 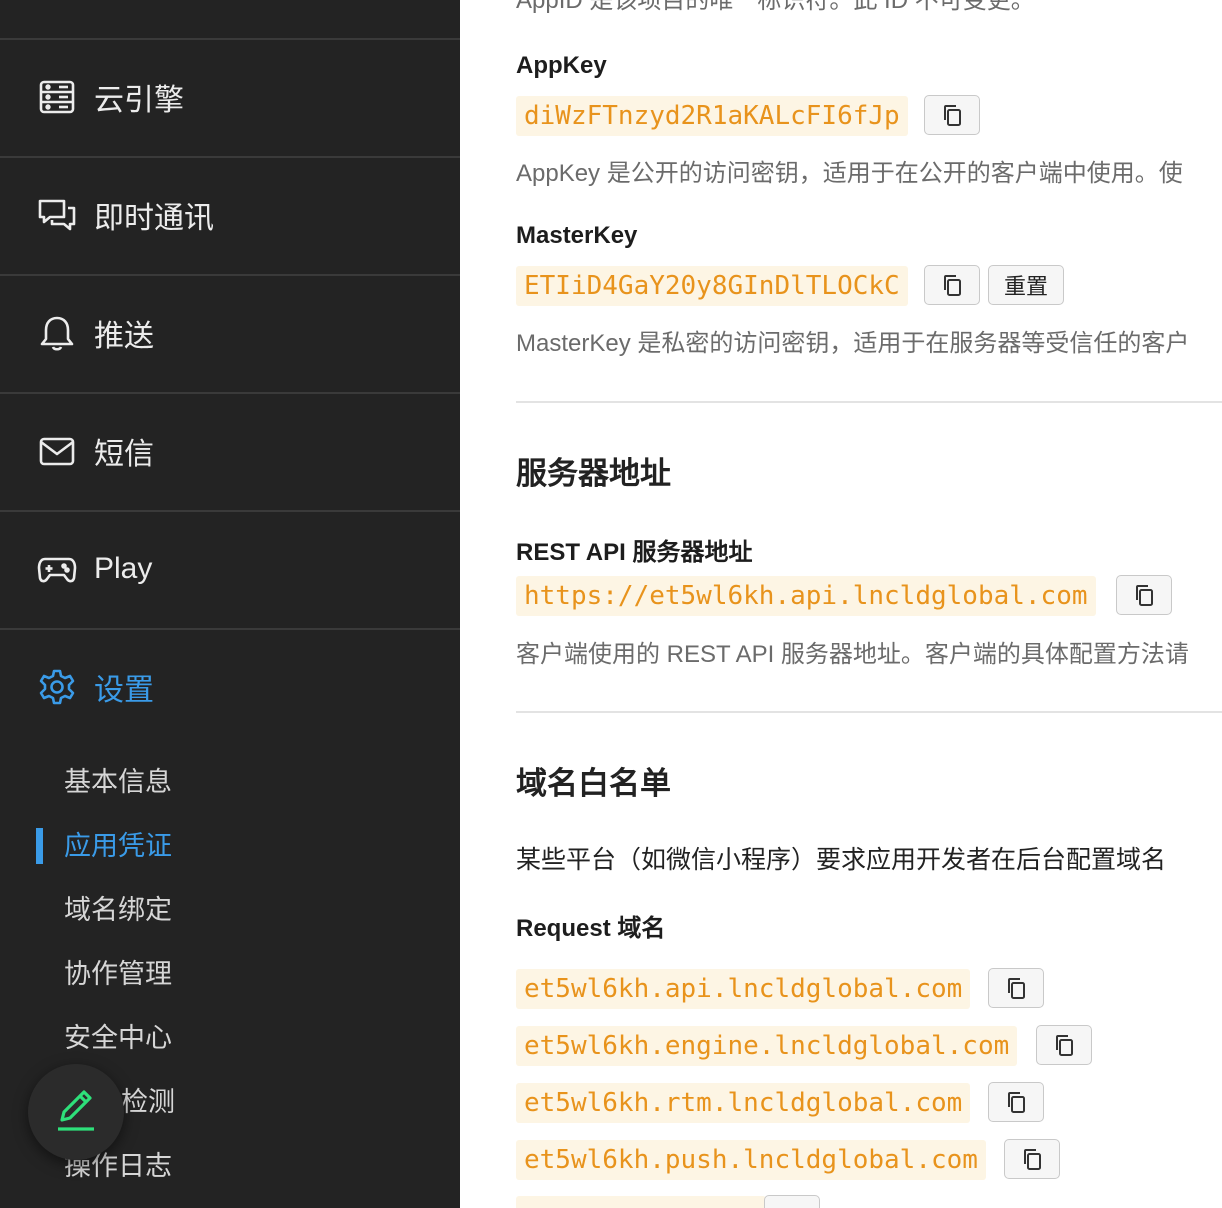 I want to click on rest-api-url: https://et5wl6kh.api.lncldglobal.com, so click(x=806, y=596).